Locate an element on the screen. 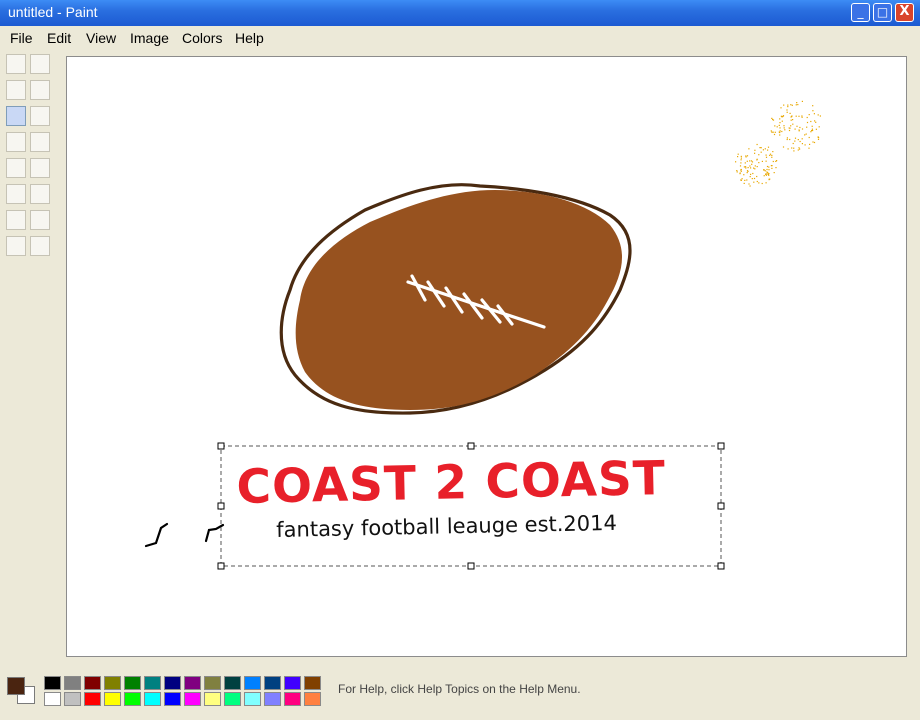  football-drawing is located at coordinates (455, 299).